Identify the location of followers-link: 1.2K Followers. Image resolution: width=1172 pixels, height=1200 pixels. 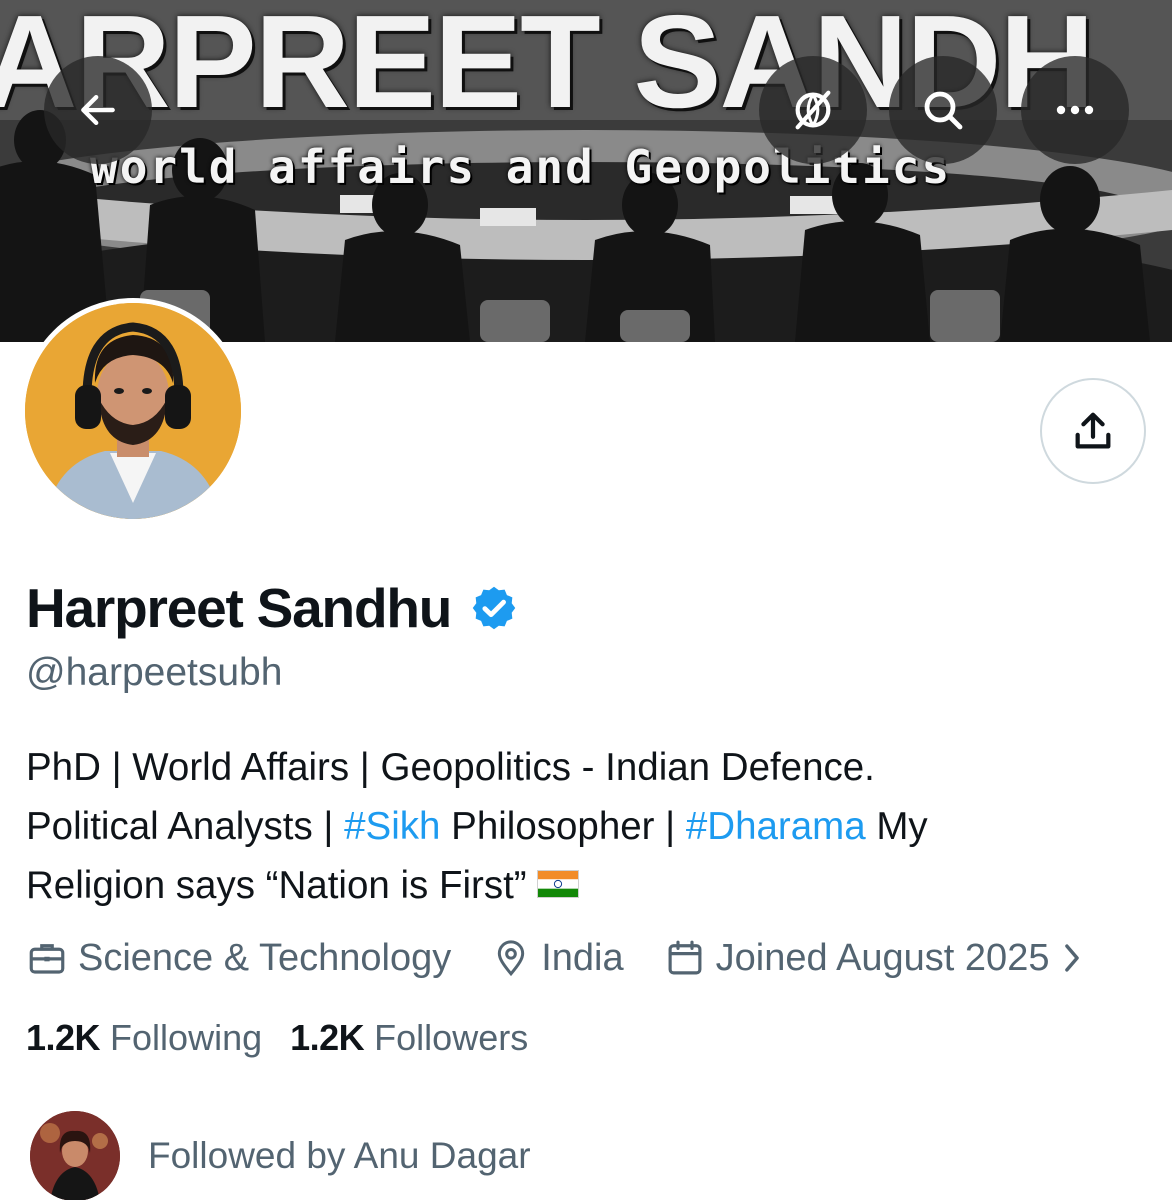
(409, 1038).